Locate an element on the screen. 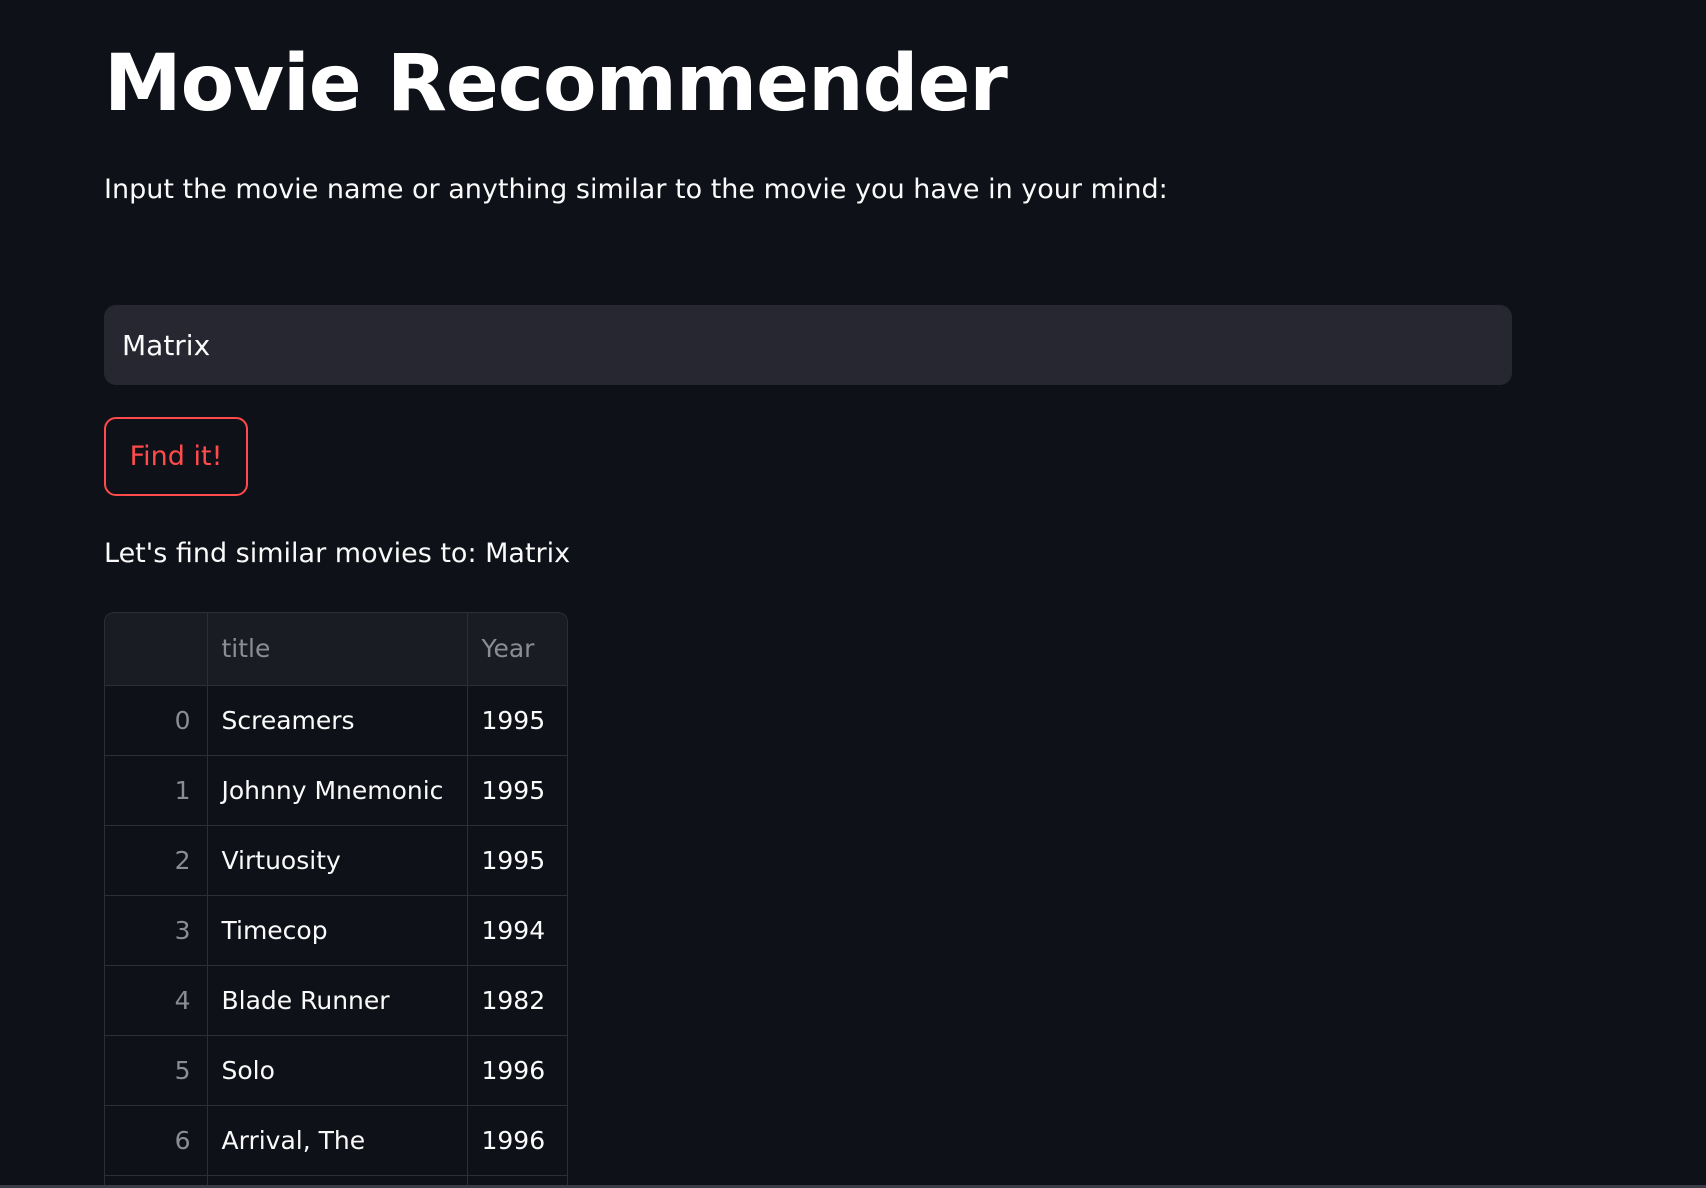 The height and width of the screenshot is (1188, 1706). search-input-container is located at coordinates (808, 345).